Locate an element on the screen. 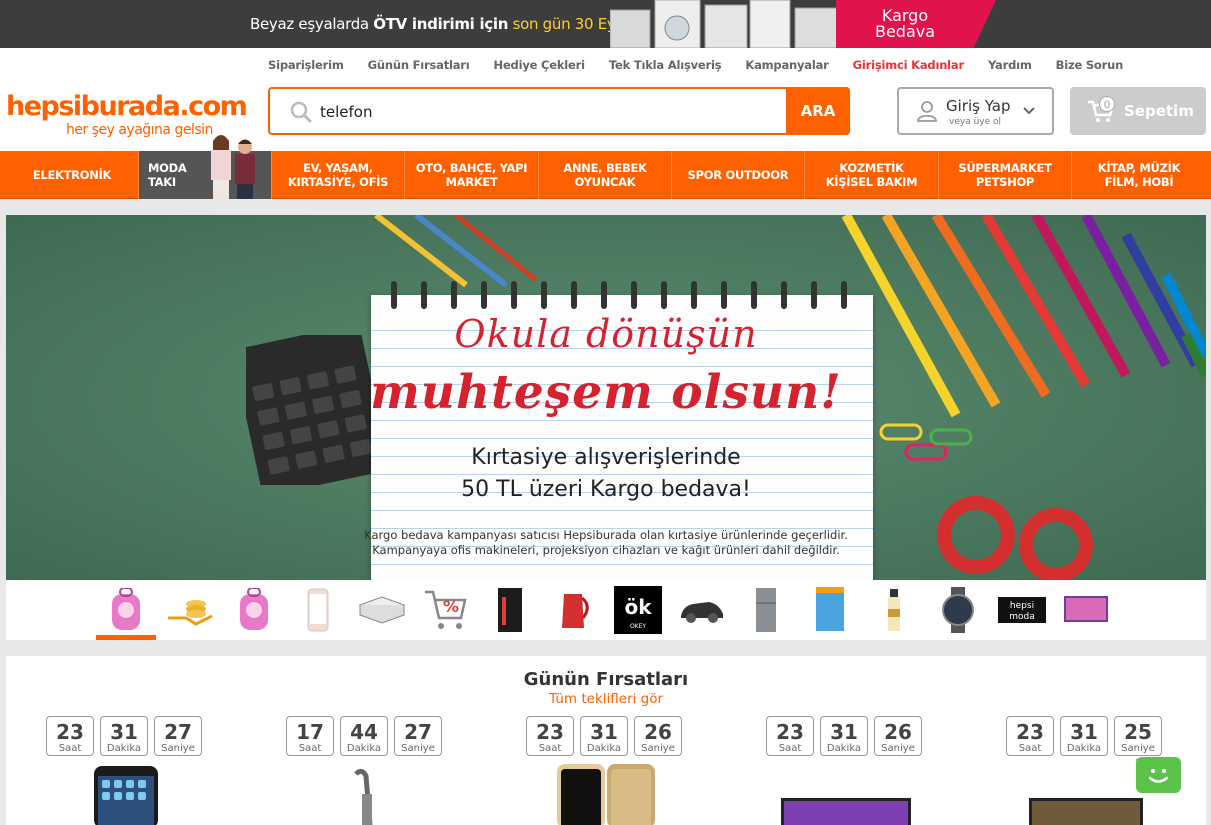 The width and height of the screenshot is (1211, 825). thumb-okey: ök OKEY is located at coordinates (638, 610).